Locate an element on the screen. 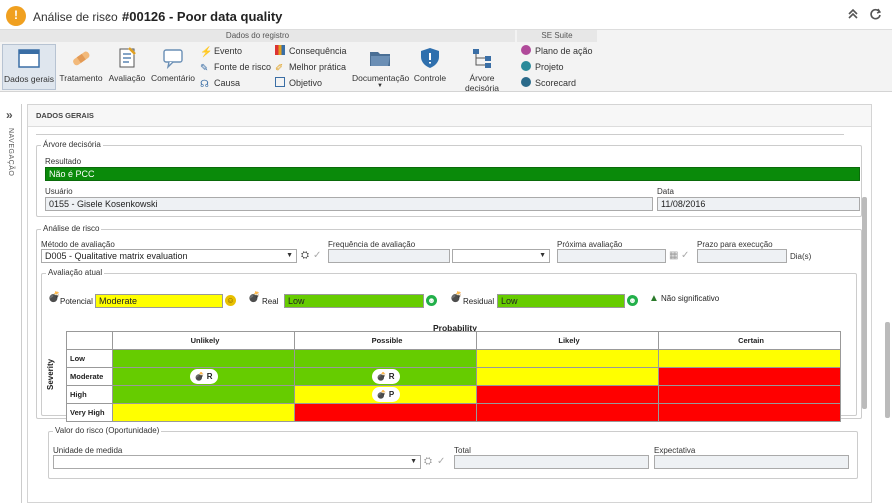 This screenshot has width=892, height=503. matrix-row-header: High is located at coordinates (89, 394).